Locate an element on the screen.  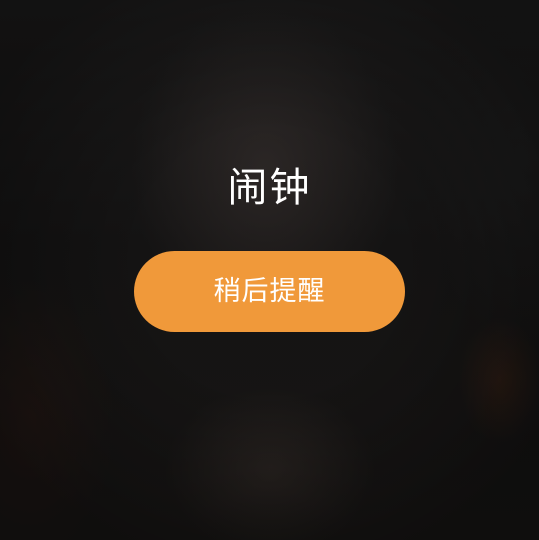
alarm-title: 闹钟 is located at coordinates (269, 188).